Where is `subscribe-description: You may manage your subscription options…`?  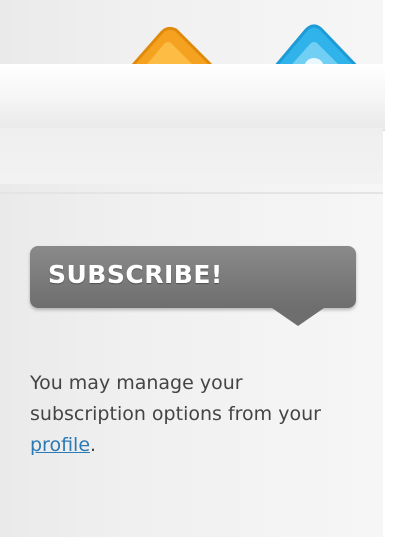
subscribe-description: You may manage your subscription options… is located at coordinates (190, 414).